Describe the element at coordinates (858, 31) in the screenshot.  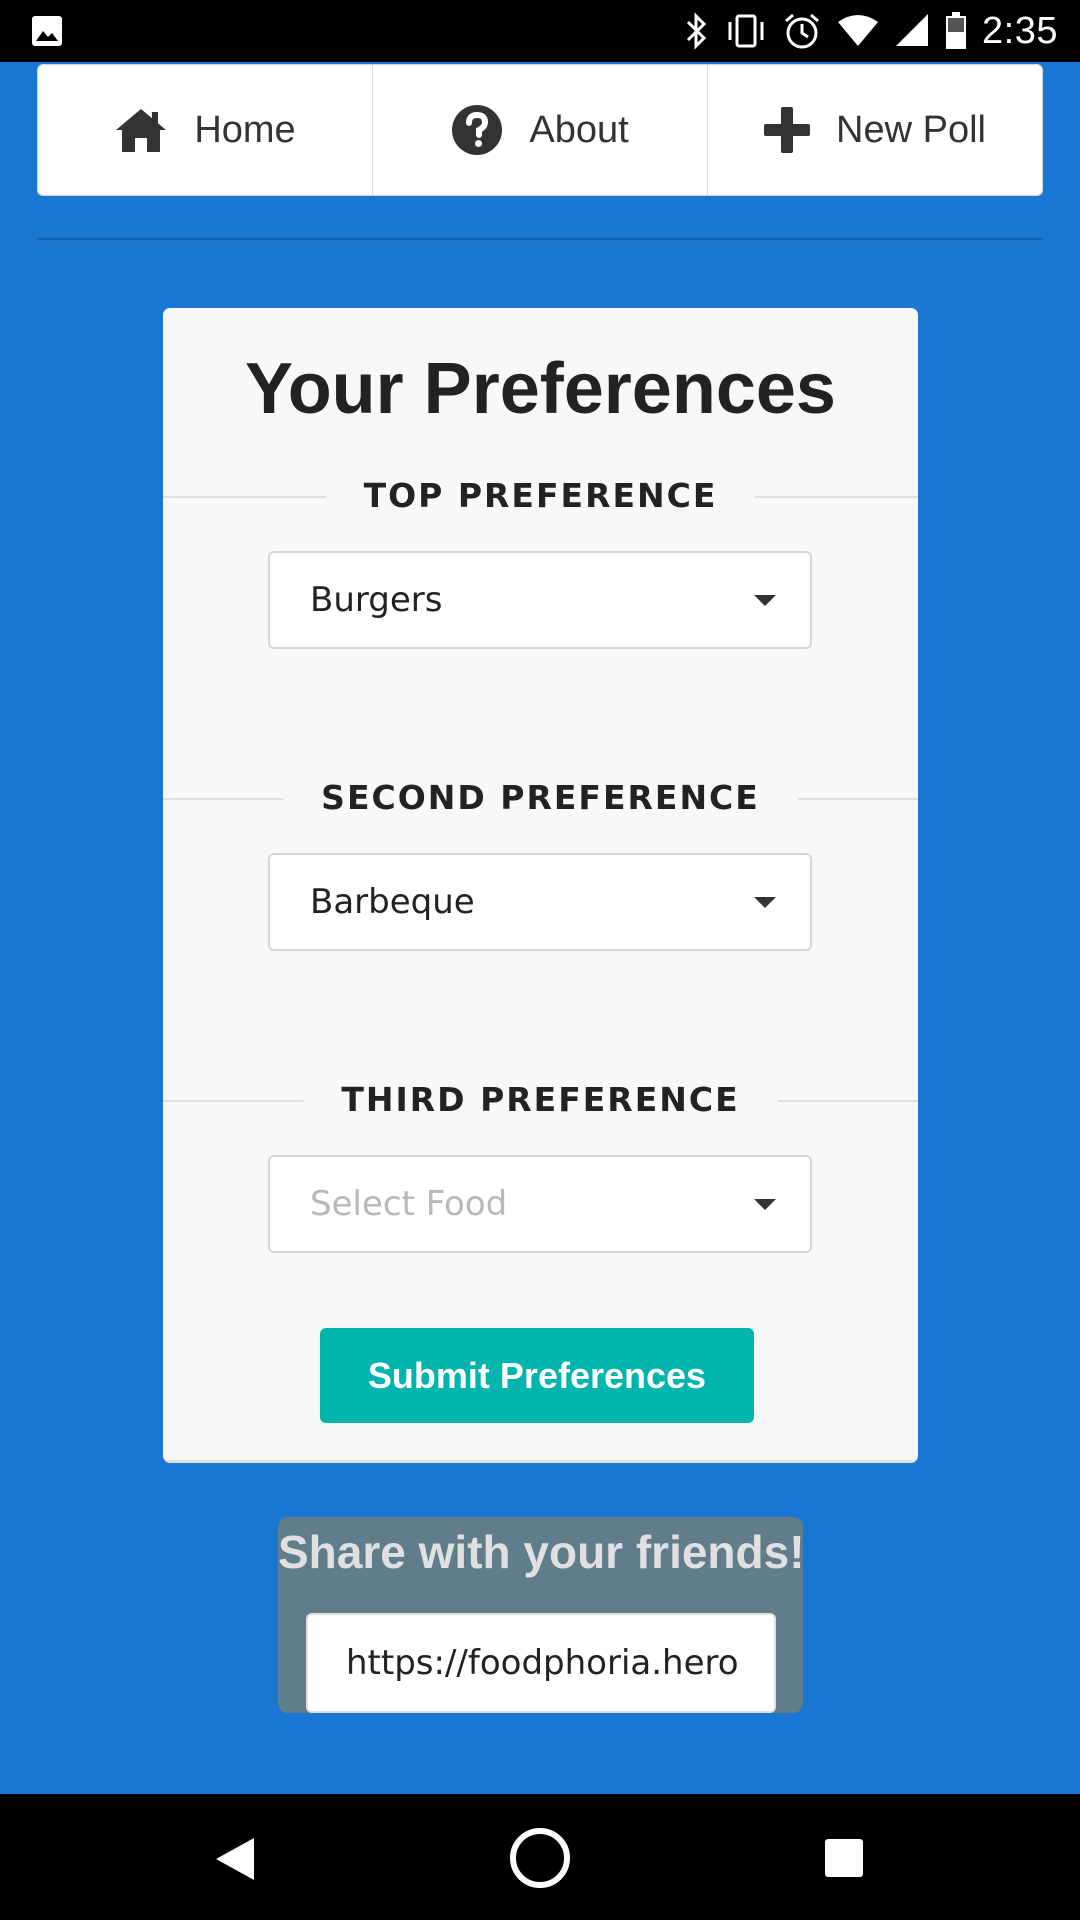
I see `wifi-icon` at that location.